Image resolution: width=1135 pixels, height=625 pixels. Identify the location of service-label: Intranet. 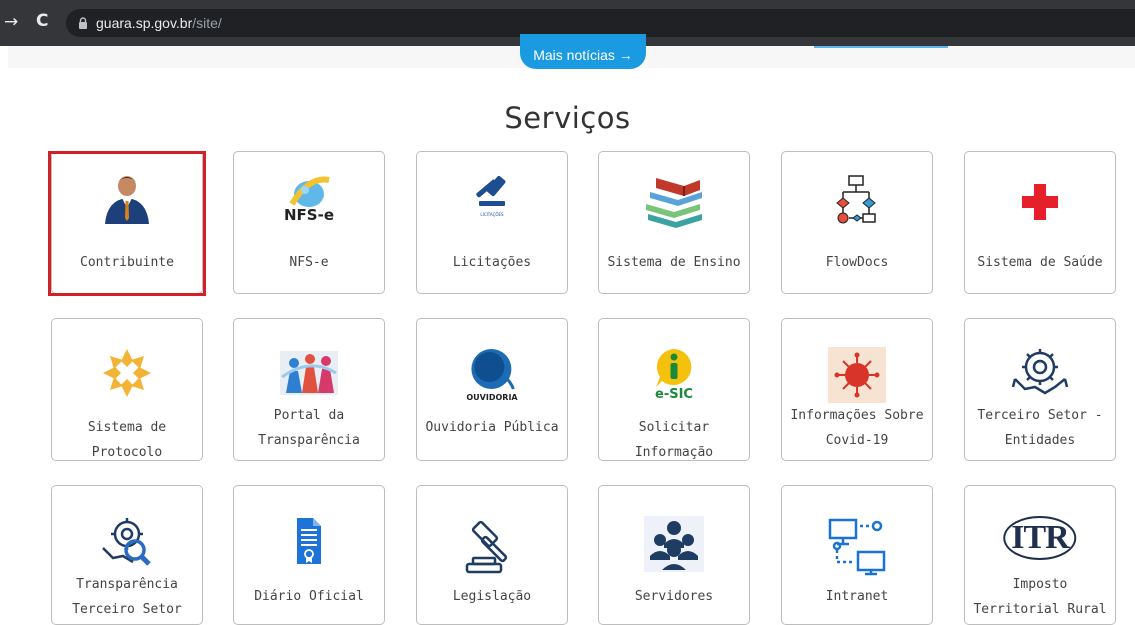
(857, 596).